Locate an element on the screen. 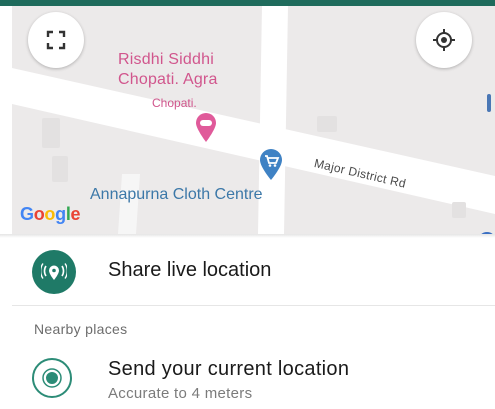 This screenshot has width=495, height=409. section-header: Nearby places is located at coordinates (81, 329).